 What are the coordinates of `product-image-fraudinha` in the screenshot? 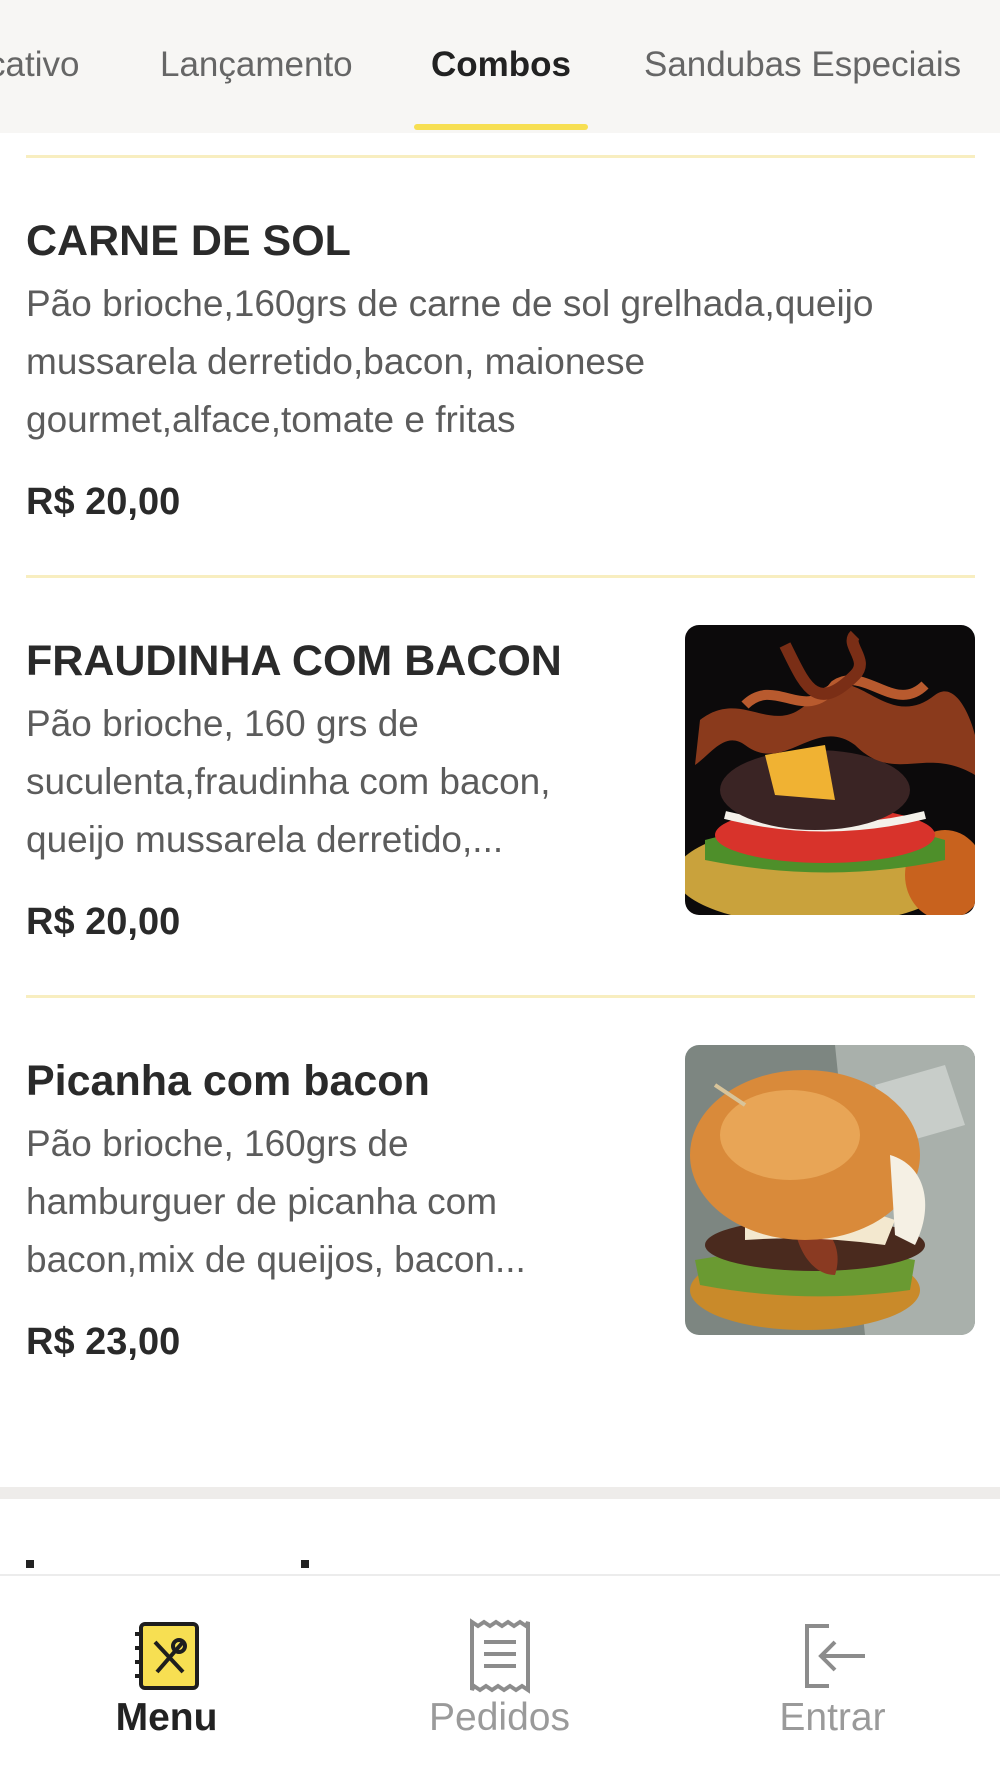 It's located at (830, 770).